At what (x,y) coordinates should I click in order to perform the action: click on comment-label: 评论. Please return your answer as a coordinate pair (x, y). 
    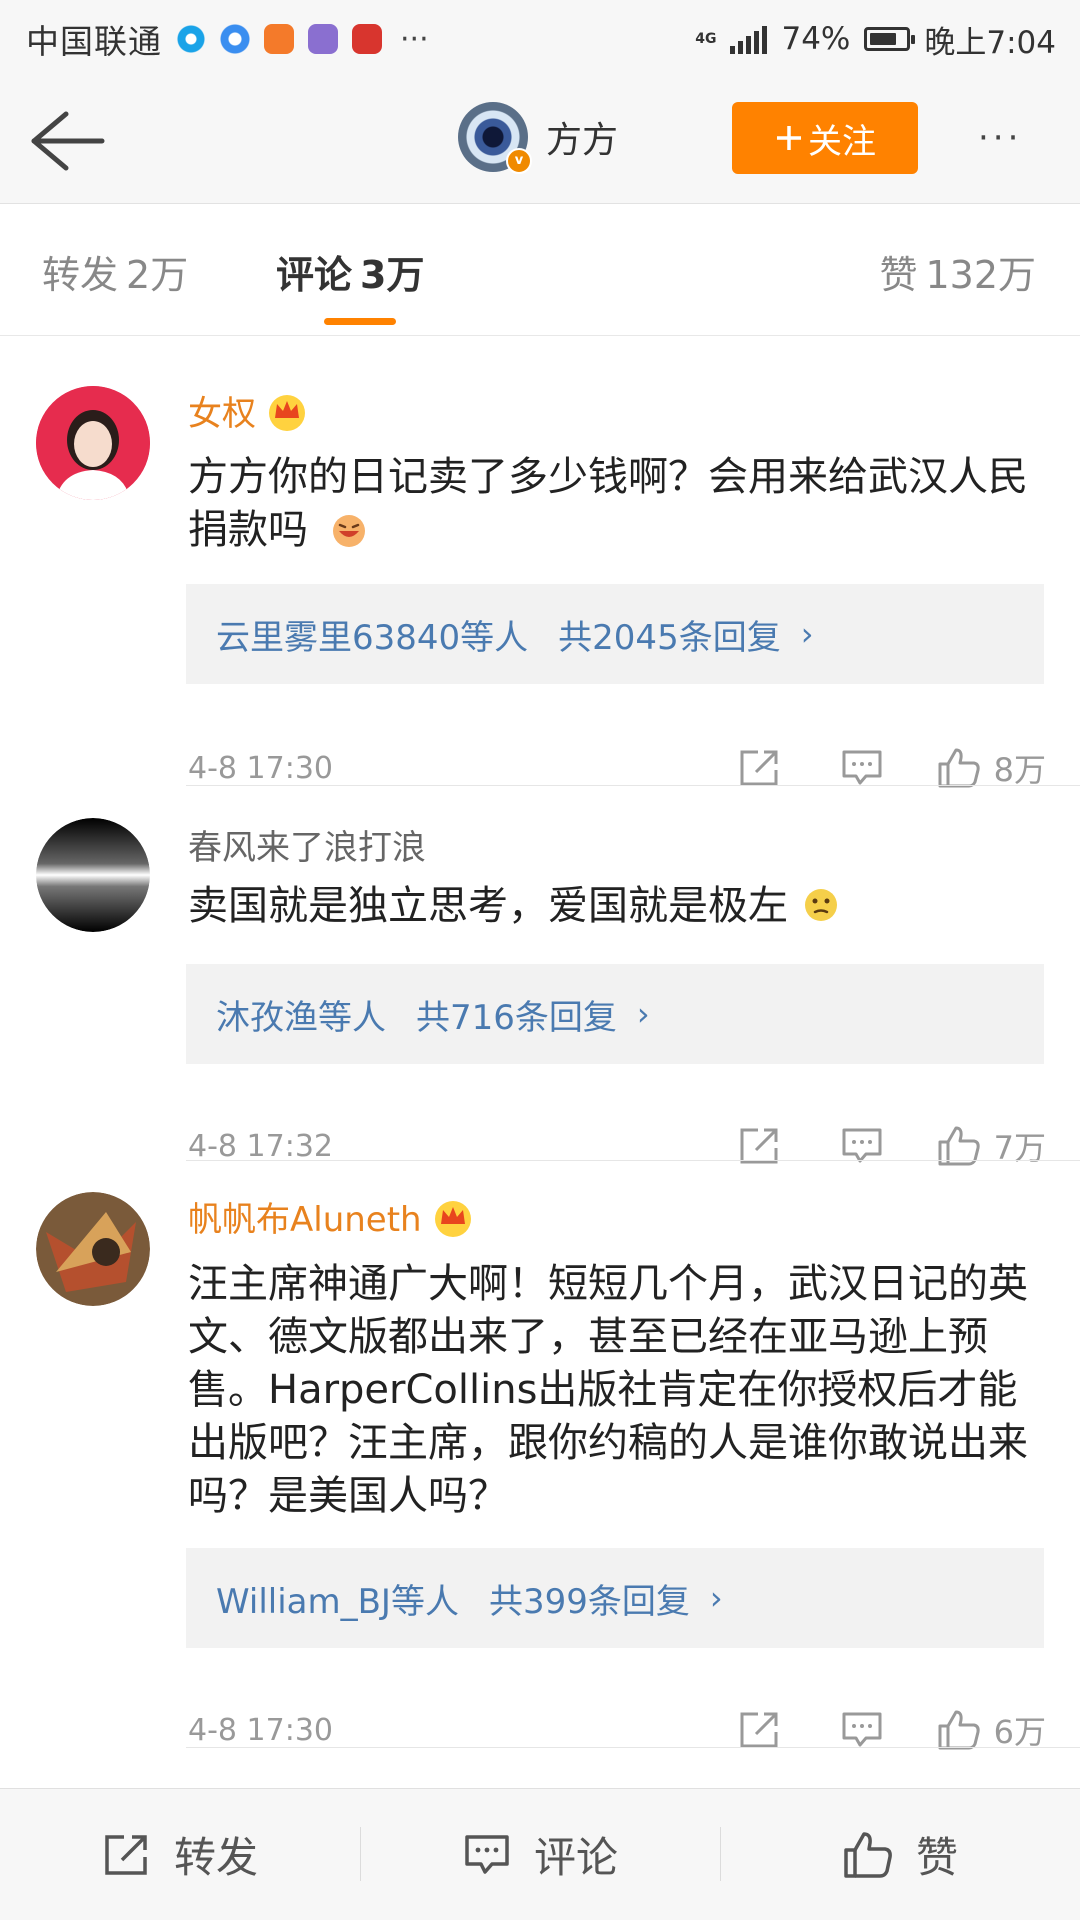
    Looking at the image, I should click on (575, 1857).